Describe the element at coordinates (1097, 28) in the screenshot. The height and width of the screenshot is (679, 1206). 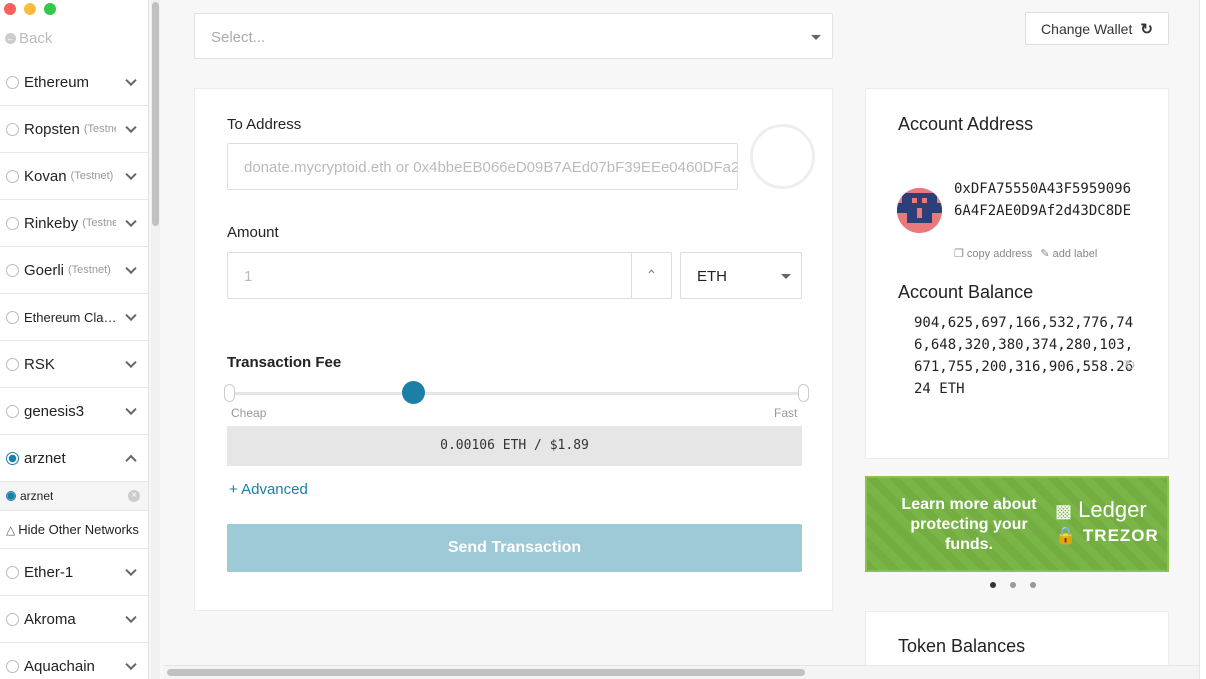
I see `change-wallet-button: Change Wallet ↻` at that location.